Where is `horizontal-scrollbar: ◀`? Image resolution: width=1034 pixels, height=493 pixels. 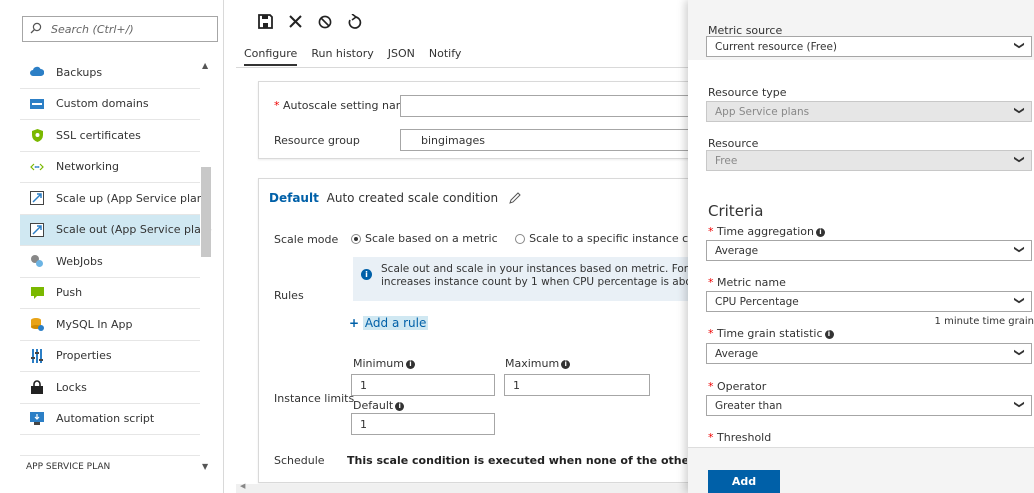
horizontal-scrollbar: ◀ is located at coordinates (464, 487).